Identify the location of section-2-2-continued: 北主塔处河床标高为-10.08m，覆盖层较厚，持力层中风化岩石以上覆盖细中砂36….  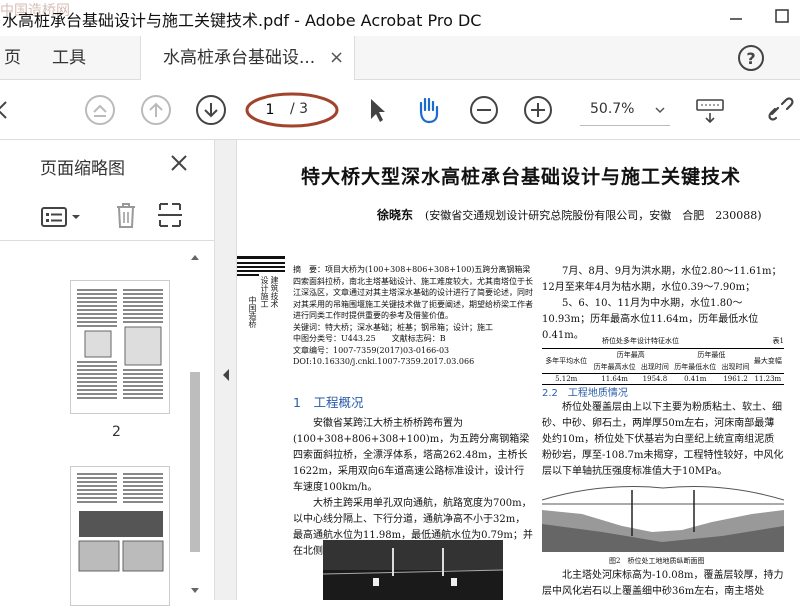
(663, 584).